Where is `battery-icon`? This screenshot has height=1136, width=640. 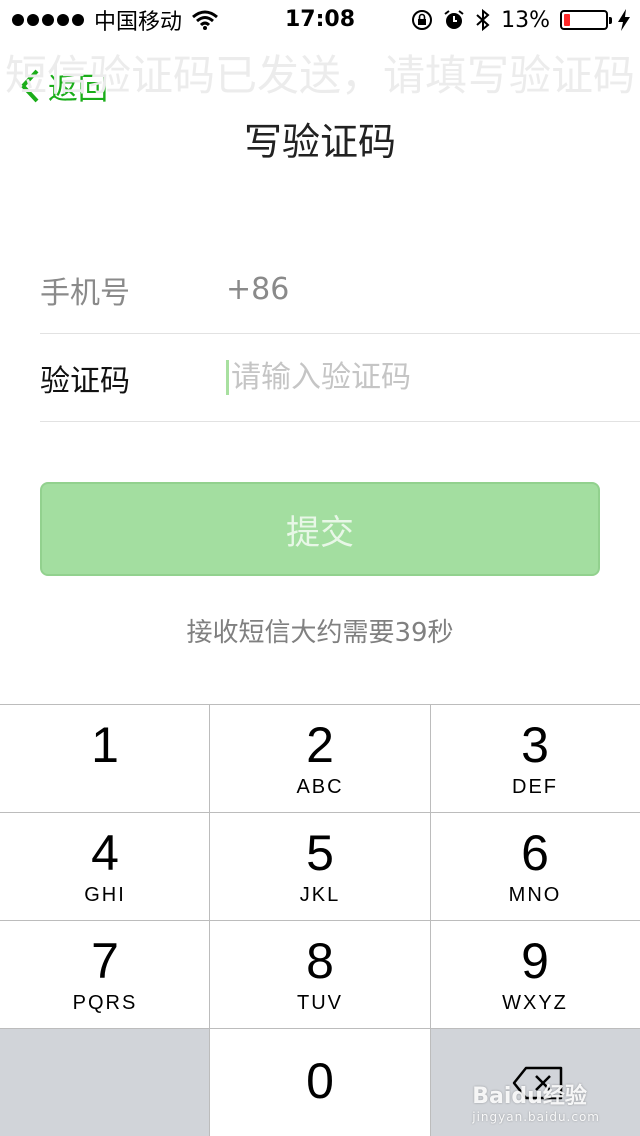
battery-icon is located at coordinates (586, 20).